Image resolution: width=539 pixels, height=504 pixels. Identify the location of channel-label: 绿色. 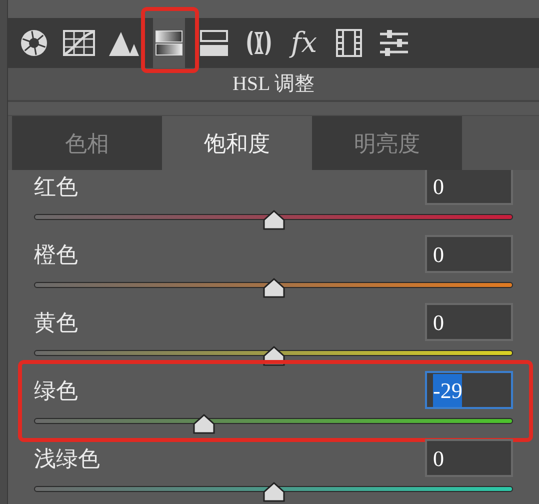
(56, 390).